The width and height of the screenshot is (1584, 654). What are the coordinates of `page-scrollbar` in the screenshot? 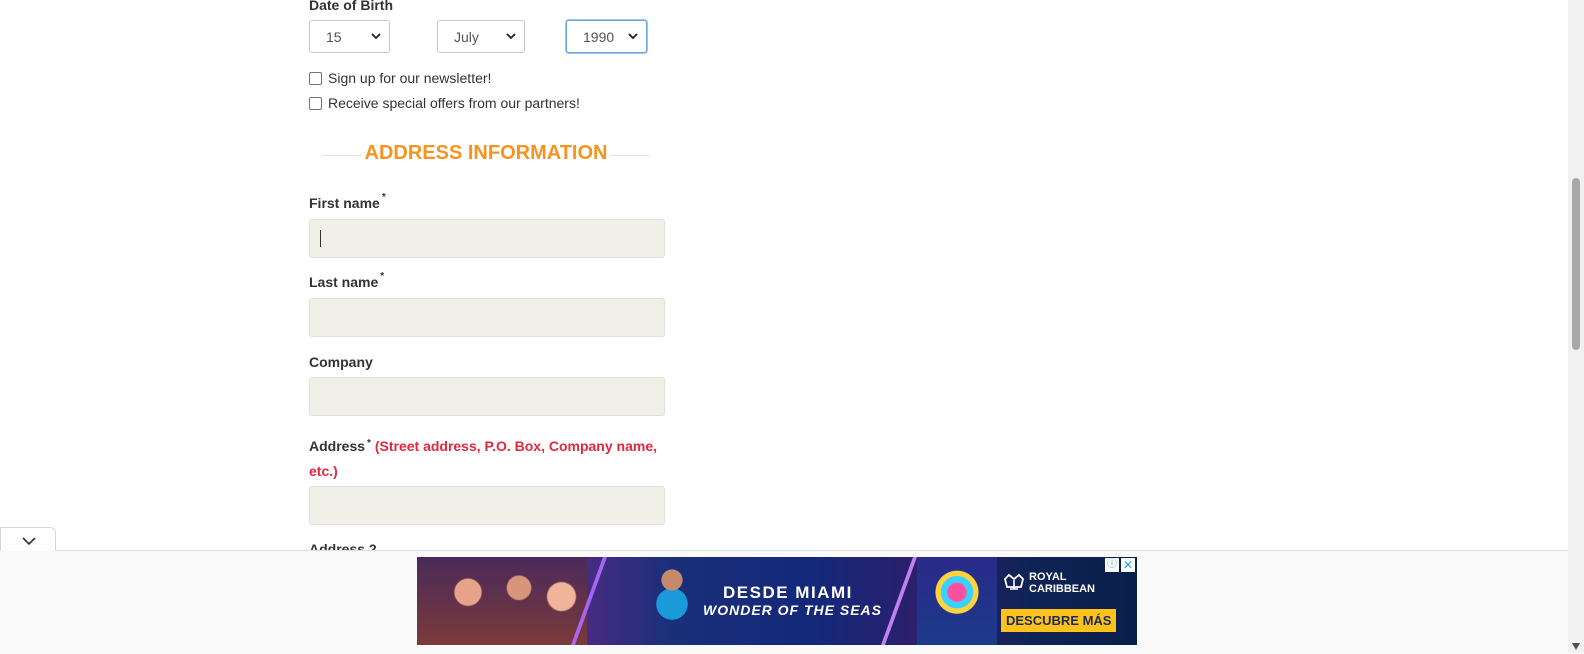 It's located at (1576, 326).